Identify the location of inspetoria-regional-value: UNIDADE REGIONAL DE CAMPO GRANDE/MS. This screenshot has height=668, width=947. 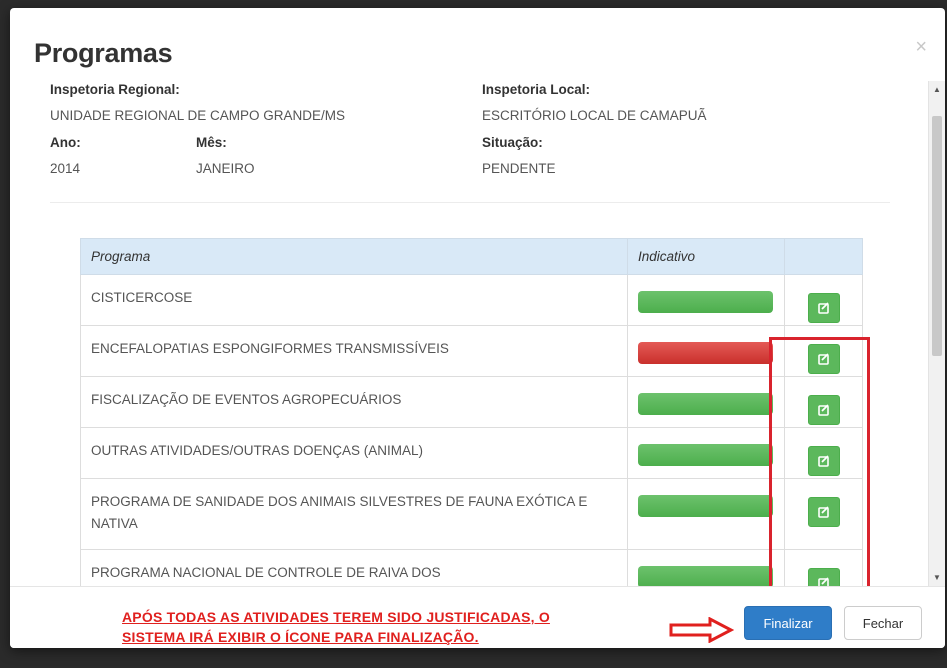
(198, 115).